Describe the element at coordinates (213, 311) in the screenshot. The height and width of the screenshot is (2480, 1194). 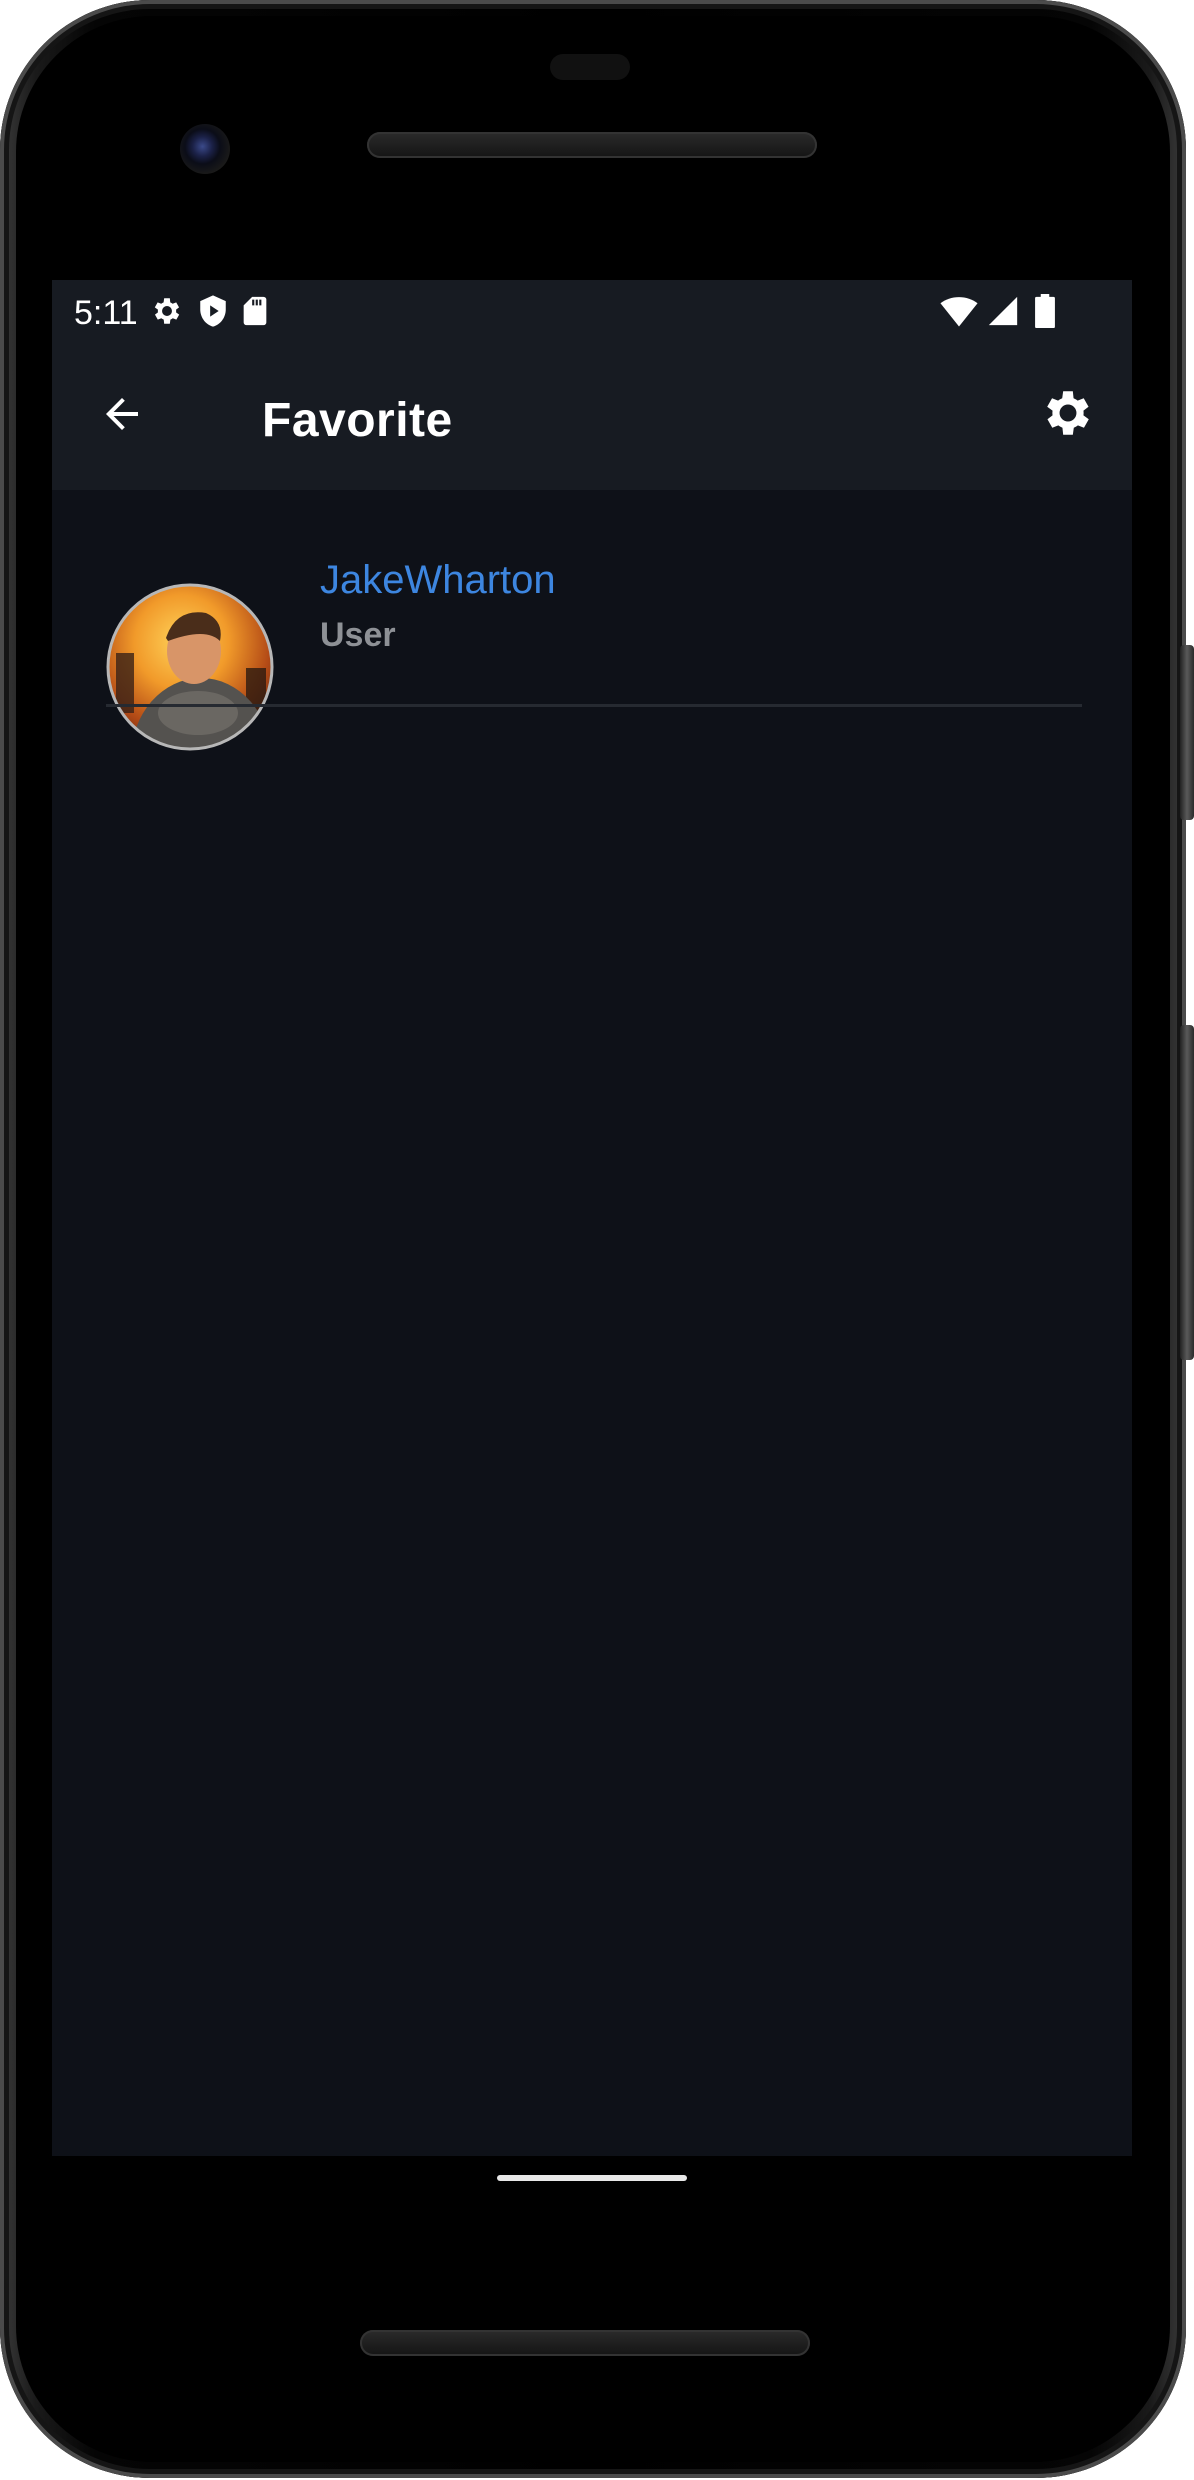
I see `shield-play-icon` at that location.